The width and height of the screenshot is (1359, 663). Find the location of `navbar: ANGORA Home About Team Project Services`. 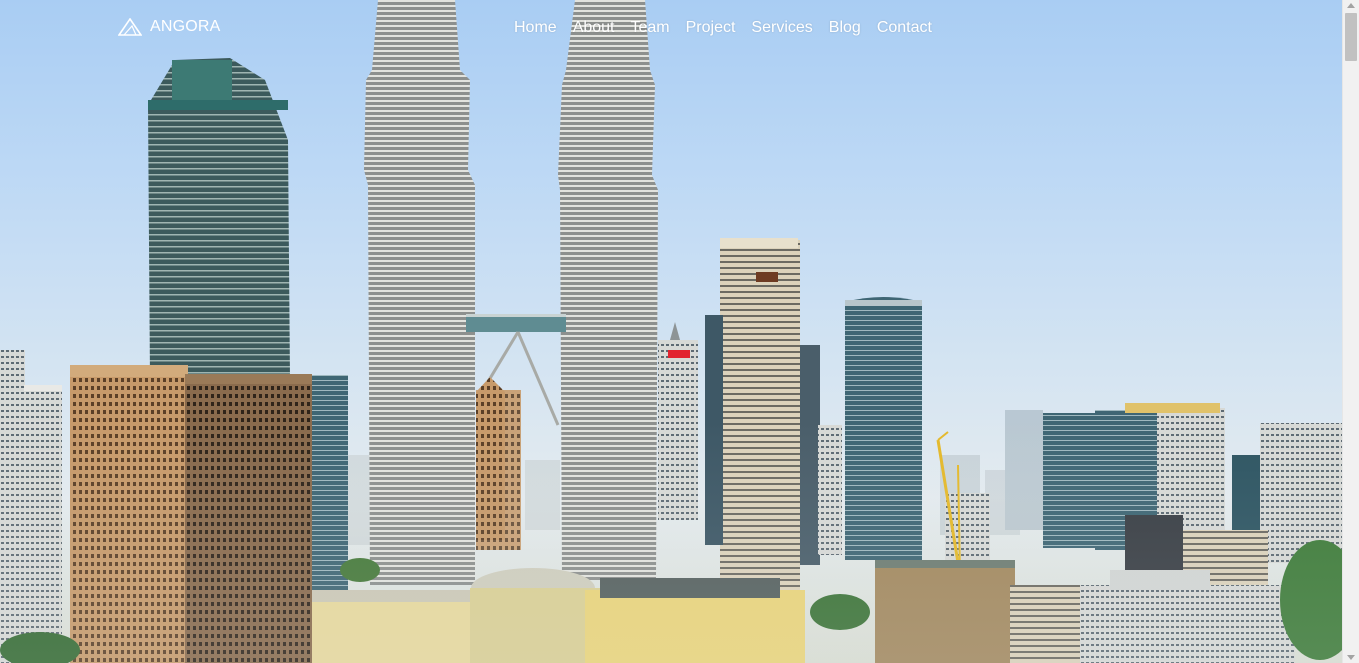

navbar: ANGORA Home About Team Project Services is located at coordinates (671, 30).